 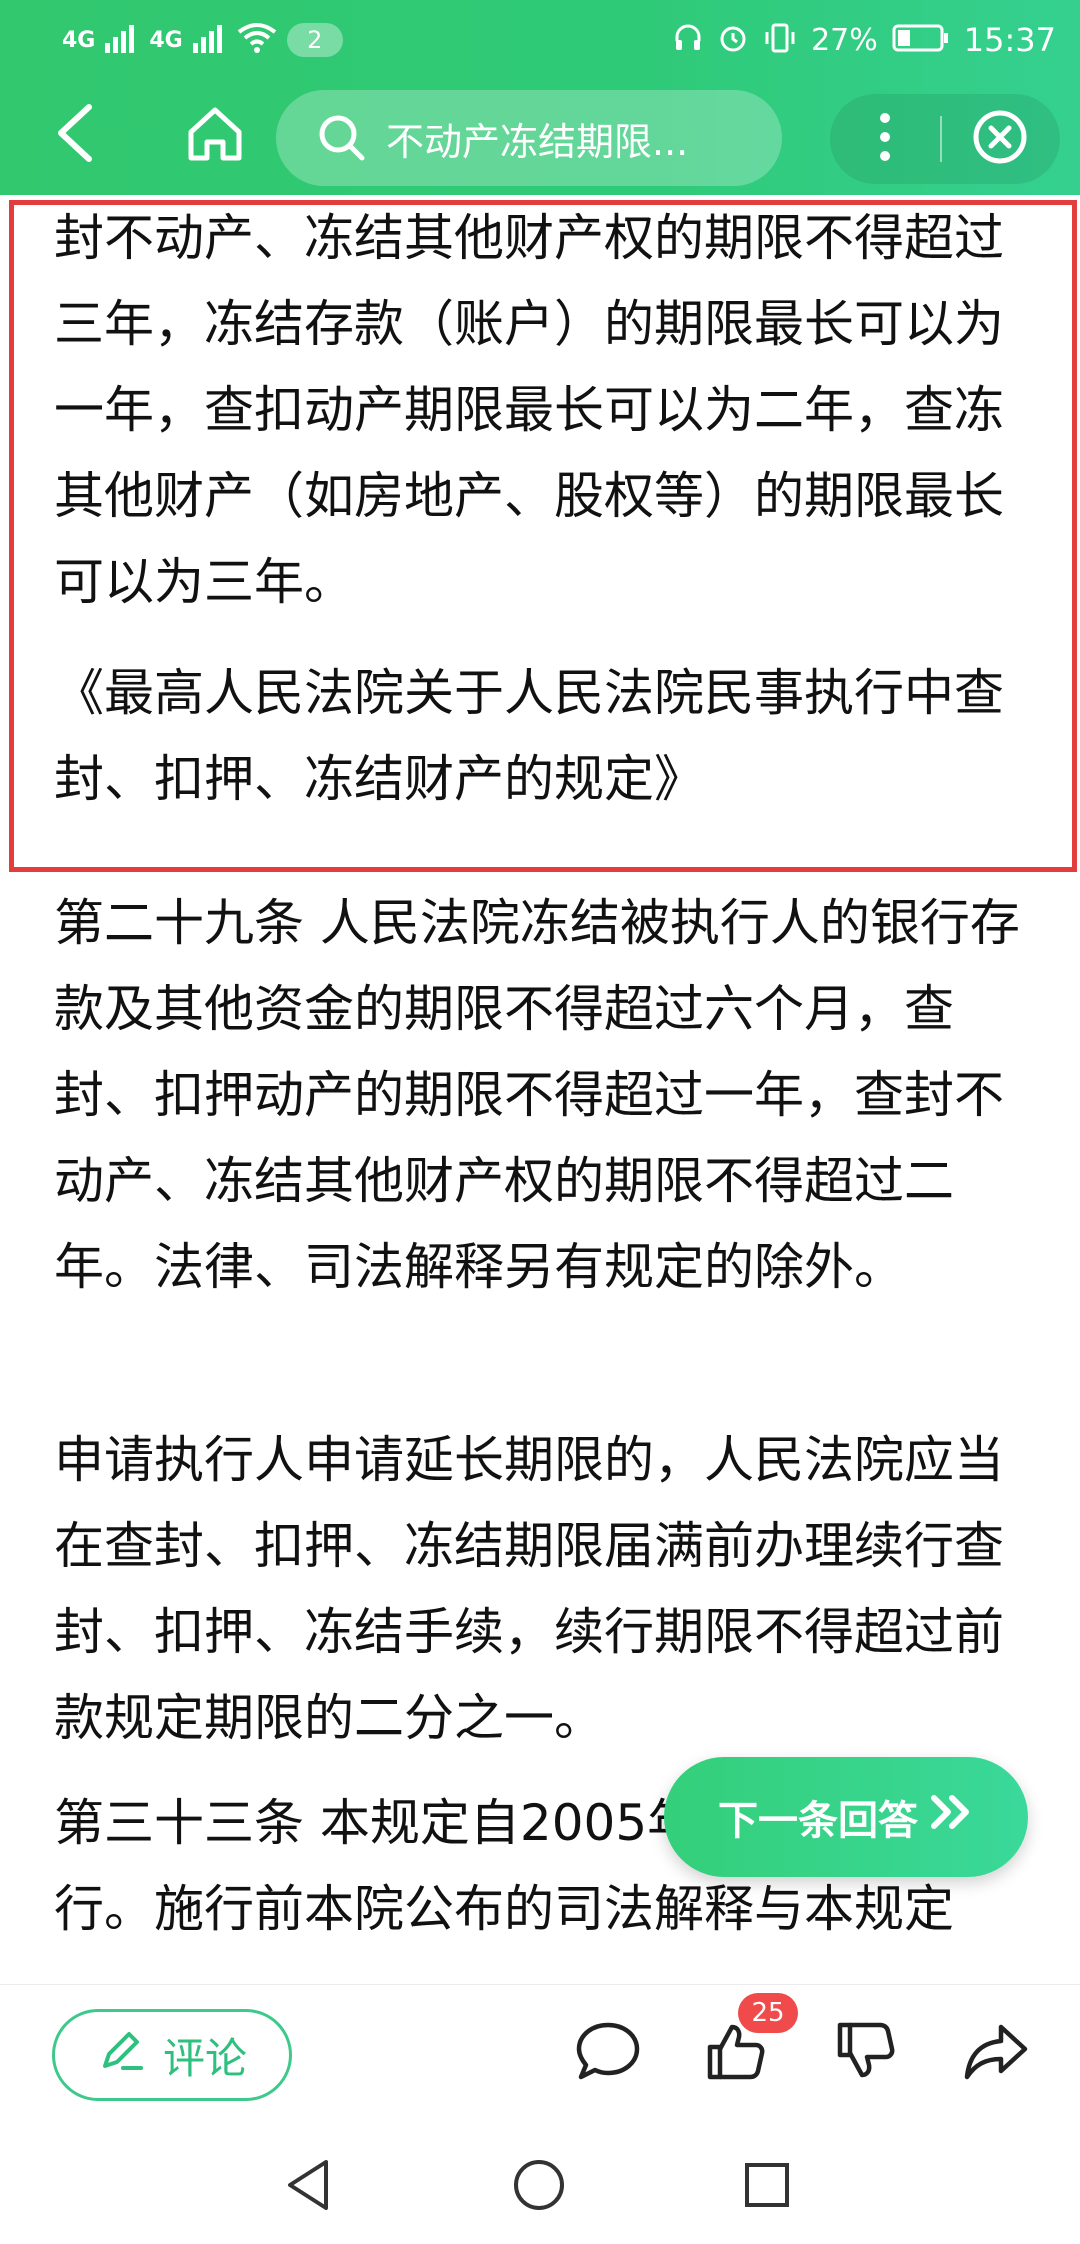 I want to click on system-nav-bar, so click(x=540, y=2184).